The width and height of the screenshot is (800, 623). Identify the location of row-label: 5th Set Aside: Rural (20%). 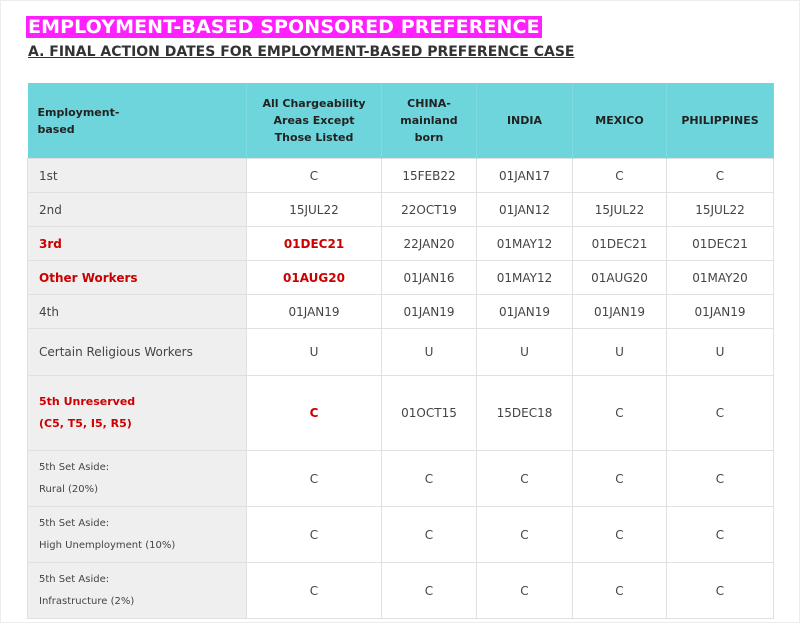
(137, 478).